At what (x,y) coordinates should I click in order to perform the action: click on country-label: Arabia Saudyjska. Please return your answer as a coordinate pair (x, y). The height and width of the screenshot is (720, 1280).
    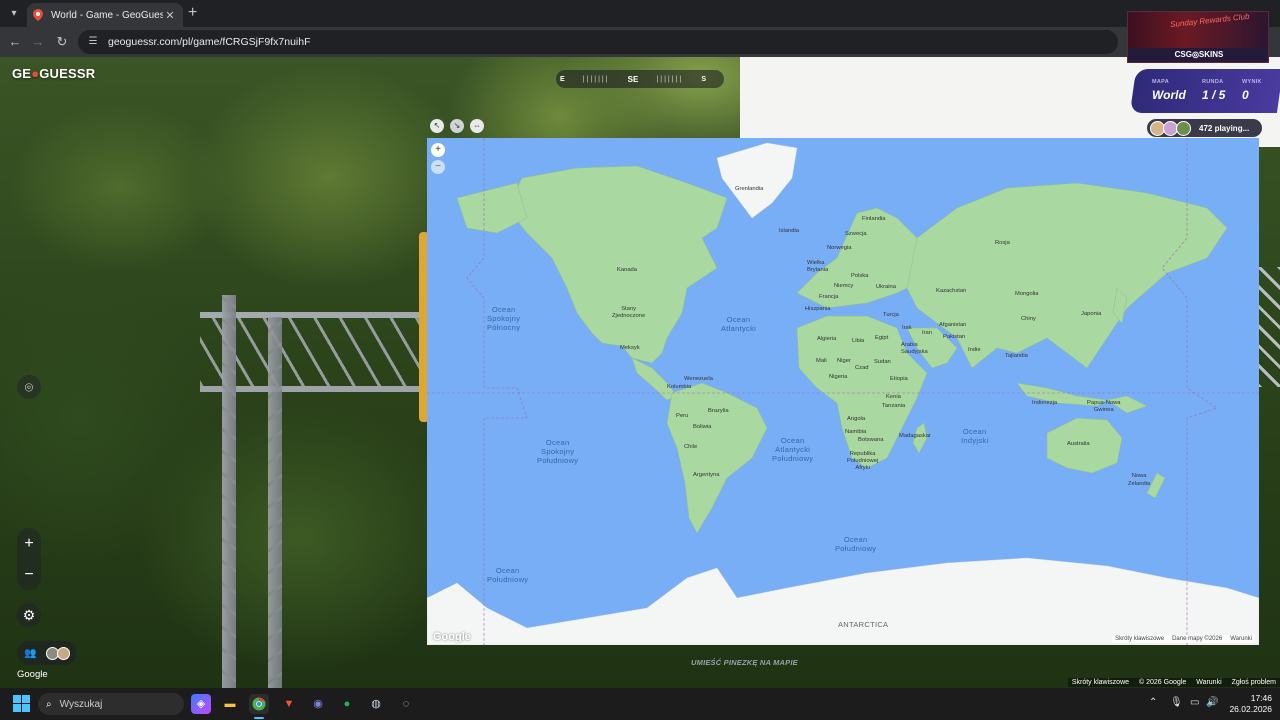
    Looking at the image, I should click on (914, 348).